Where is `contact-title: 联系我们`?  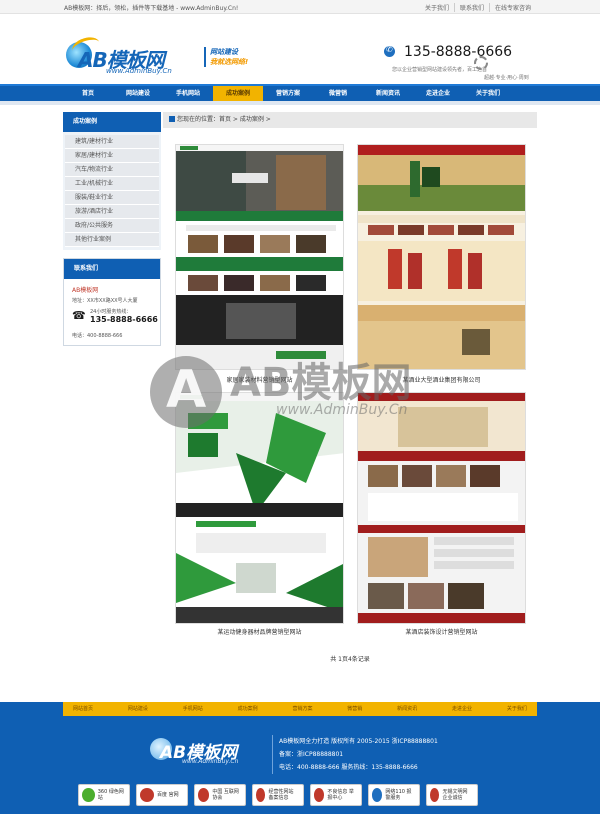
contact-title: 联系我们 is located at coordinates (112, 269).